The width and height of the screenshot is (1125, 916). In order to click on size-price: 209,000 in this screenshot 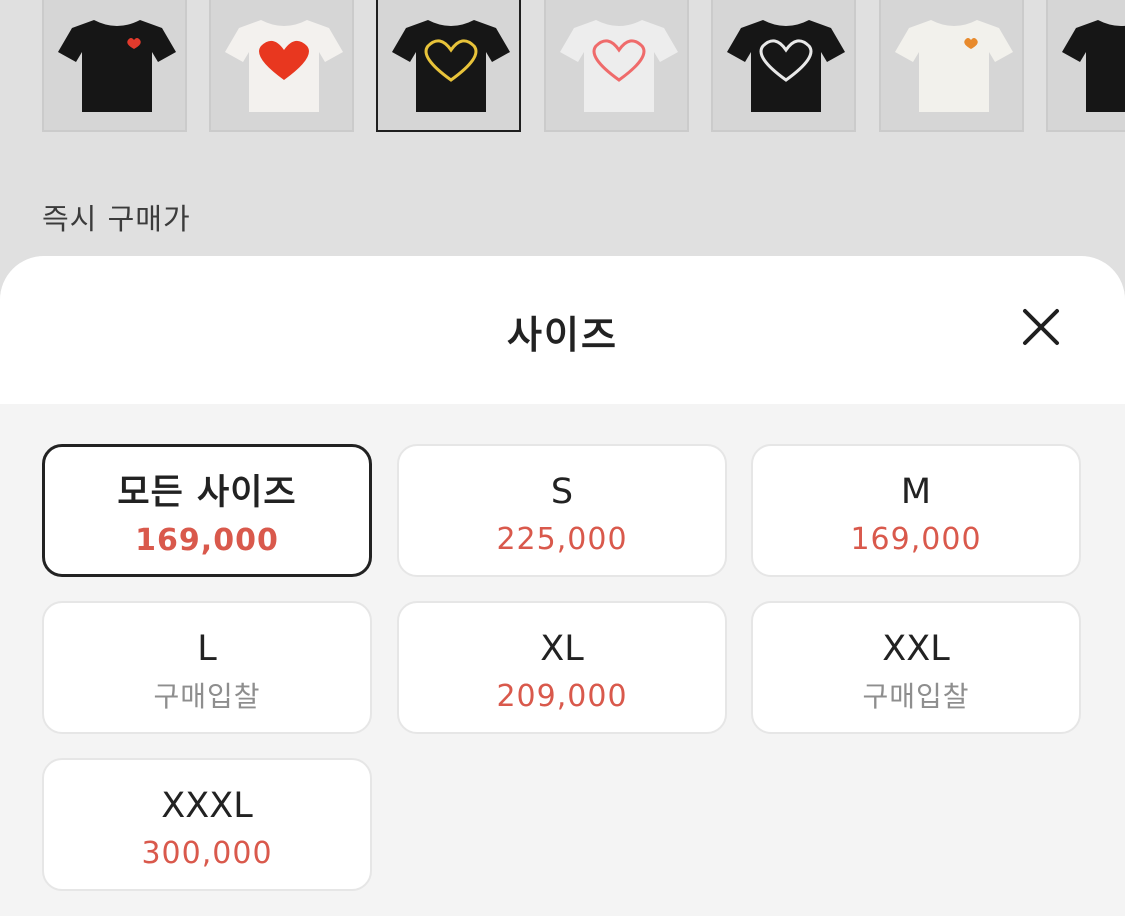, I will do `click(562, 696)`.